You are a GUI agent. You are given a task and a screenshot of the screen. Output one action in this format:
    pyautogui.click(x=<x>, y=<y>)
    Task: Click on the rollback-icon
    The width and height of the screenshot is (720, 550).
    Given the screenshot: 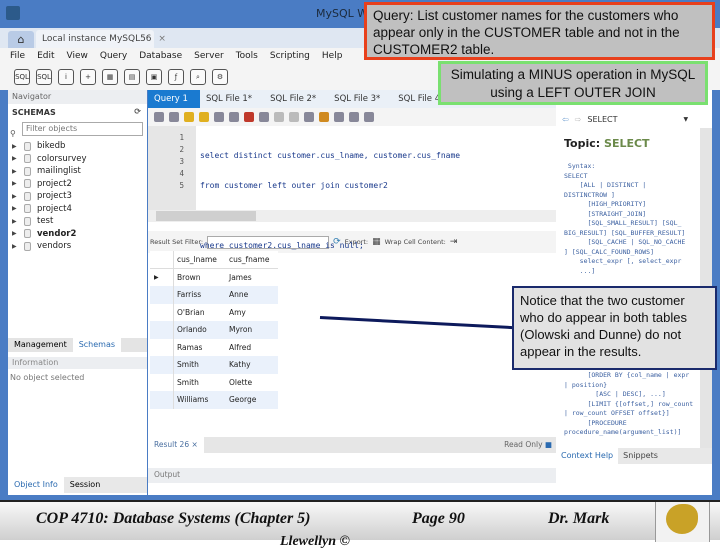 What is the action you would take?
    pyautogui.click(x=294, y=117)
    